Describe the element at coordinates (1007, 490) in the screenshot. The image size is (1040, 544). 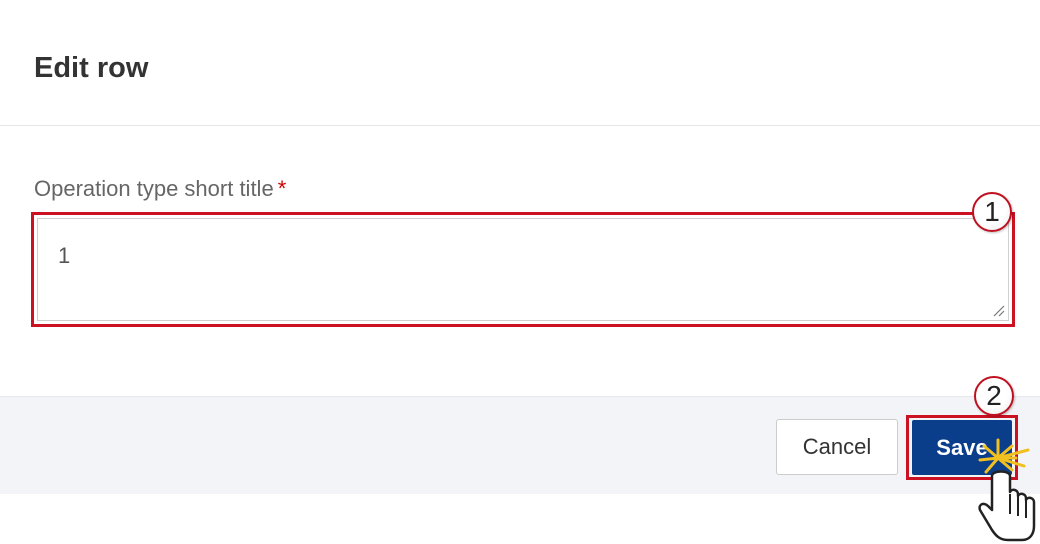
I see `hand-pointer-icon` at that location.